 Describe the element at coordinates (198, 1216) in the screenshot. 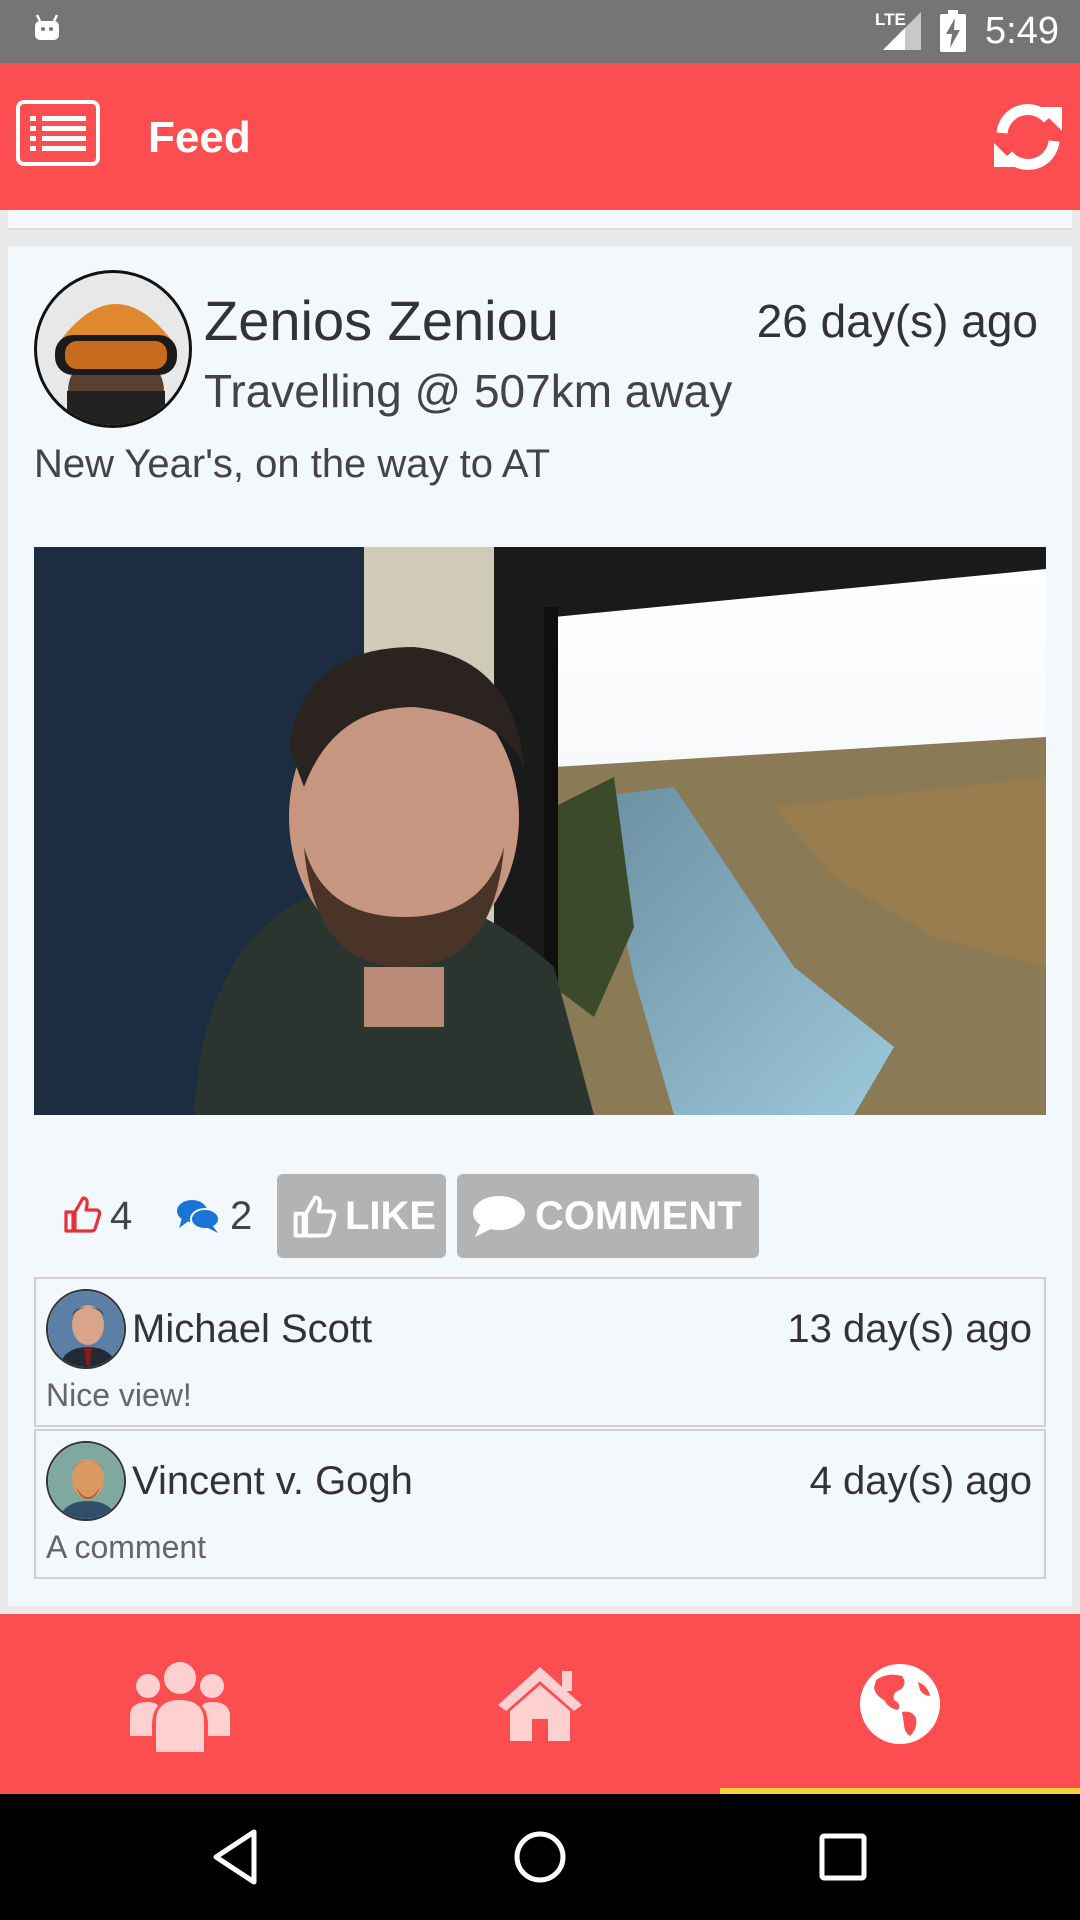

I see `comments-icon` at that location.